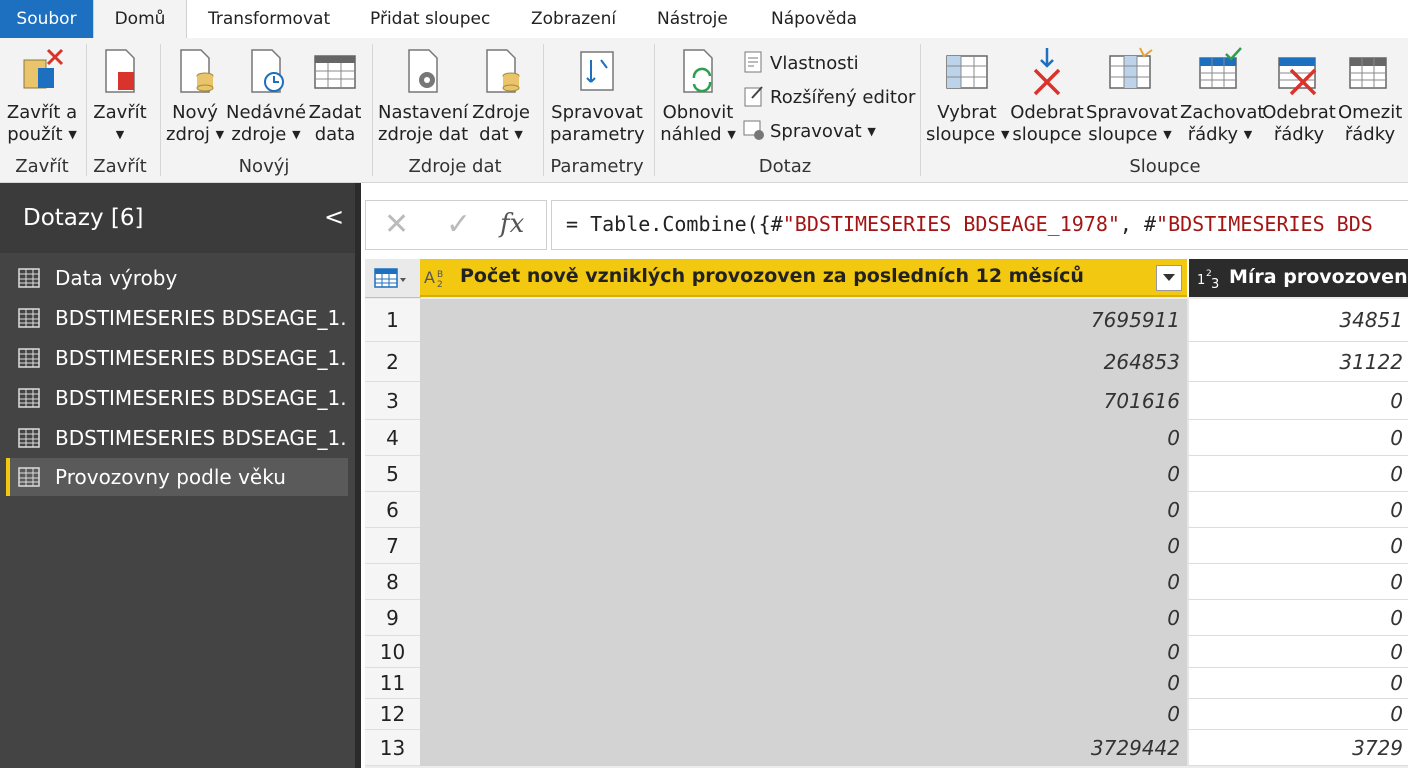  Describe the element at coordinates (393, 748) in the screenshot. I see `row-number: 13` at that location.